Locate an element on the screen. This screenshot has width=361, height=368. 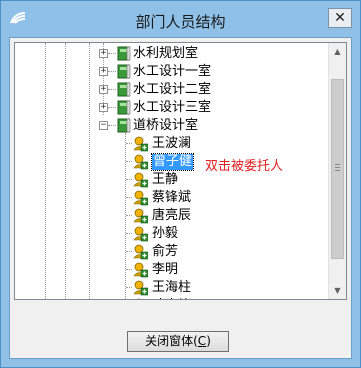
scroll-up-arrow-icon: ▲ is located at coordinates (337, 51).